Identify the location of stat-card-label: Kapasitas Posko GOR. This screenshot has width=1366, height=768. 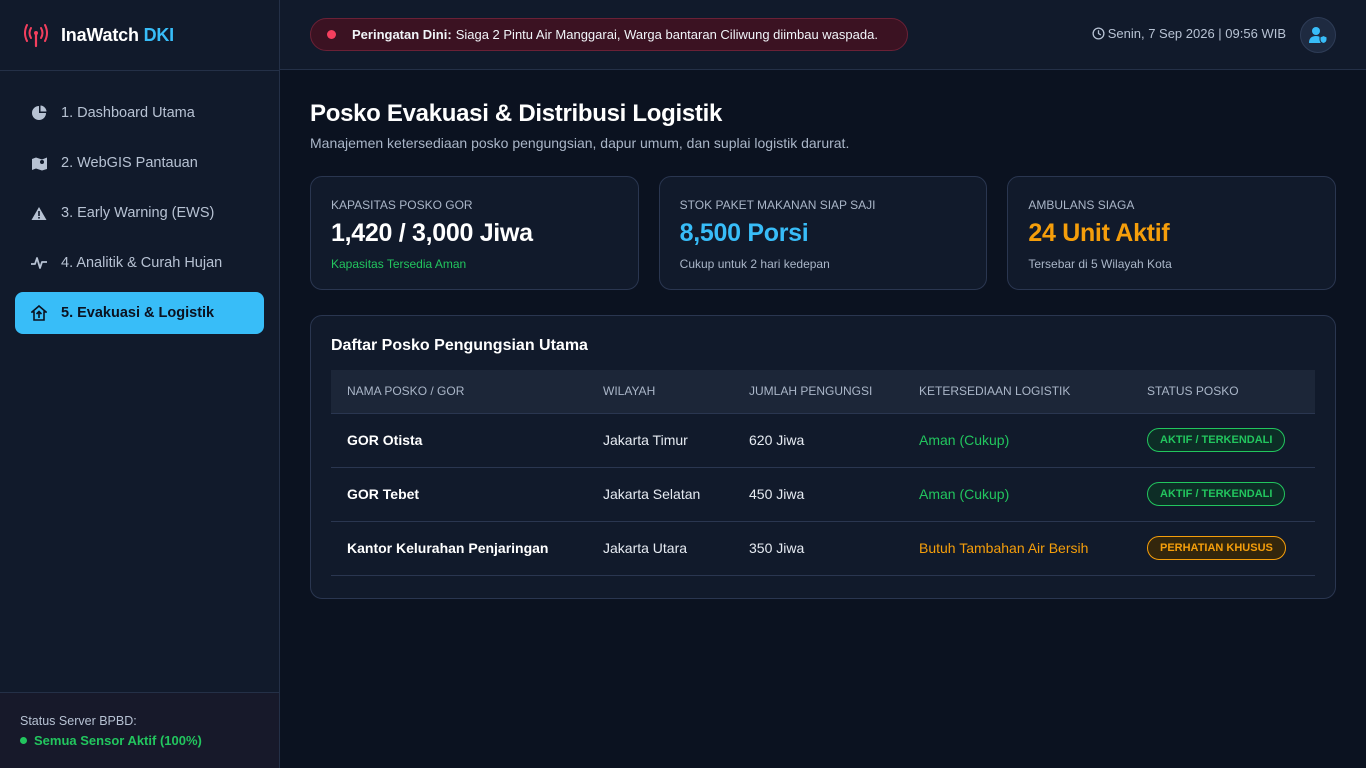
(402, 205).